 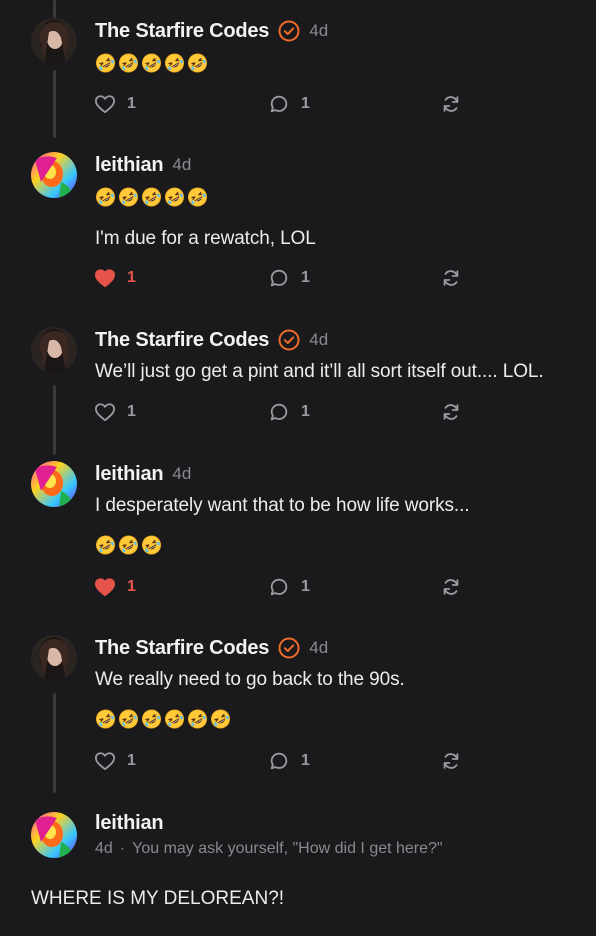 I want to click on focused-post-text: WHERE IS MY DELOREAN?!, so click(x=158, y=898).